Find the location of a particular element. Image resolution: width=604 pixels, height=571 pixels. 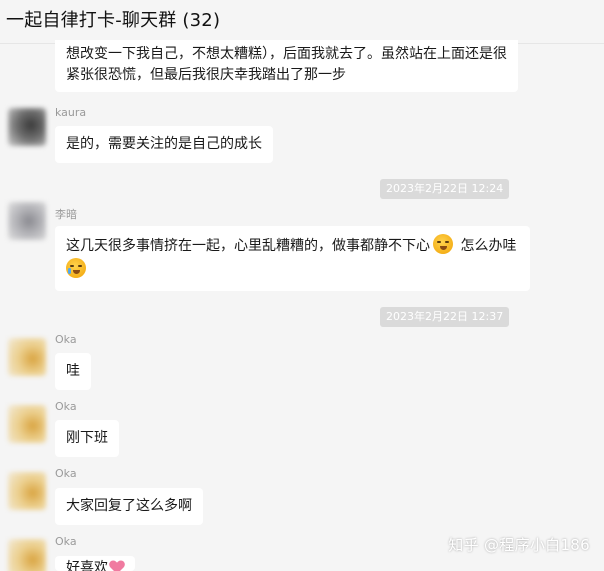

message-bubble: 哇 is located at coordinates (73, 371).